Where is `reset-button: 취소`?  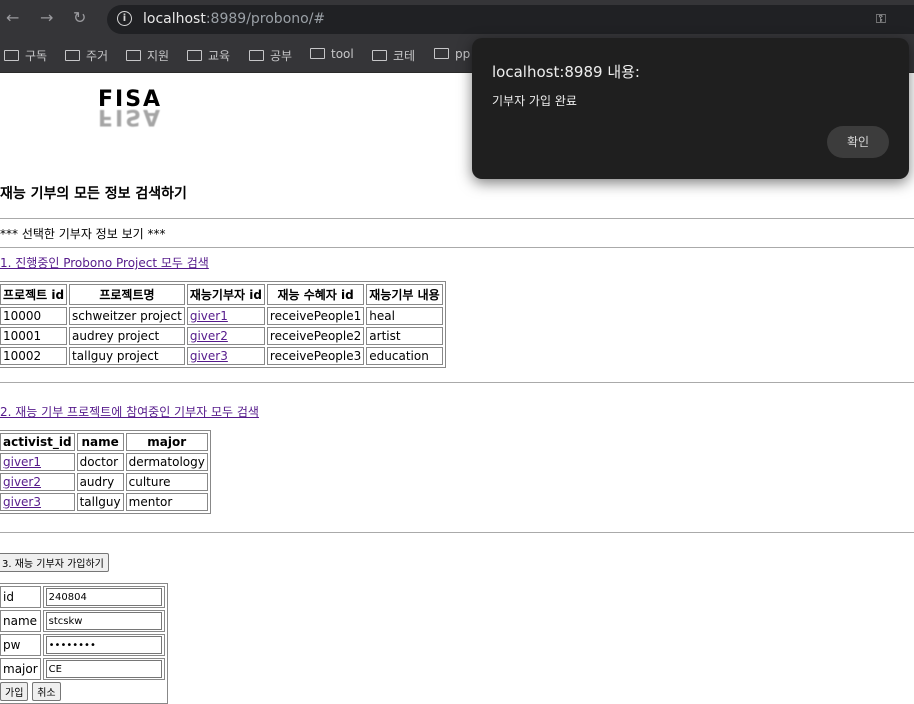 reset-button: 취소 is located at coordinates (46, 691).